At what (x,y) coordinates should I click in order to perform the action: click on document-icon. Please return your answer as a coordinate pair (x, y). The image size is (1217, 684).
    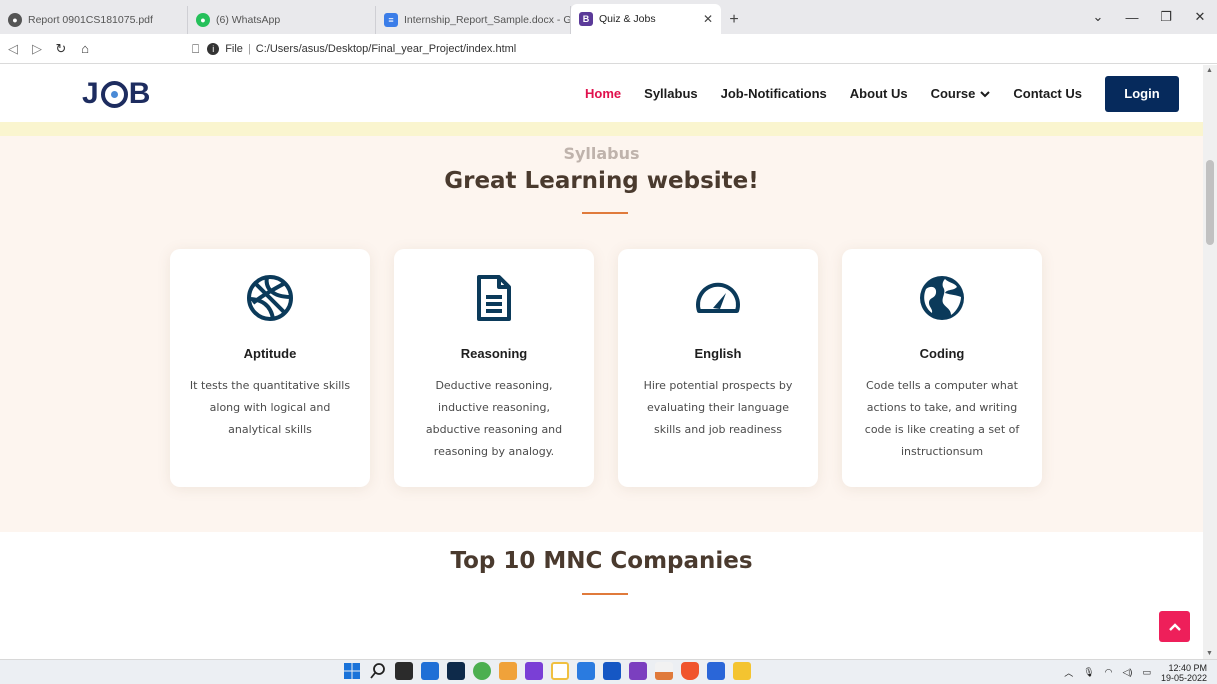
    Looking at the image, I should click on (494, 298).